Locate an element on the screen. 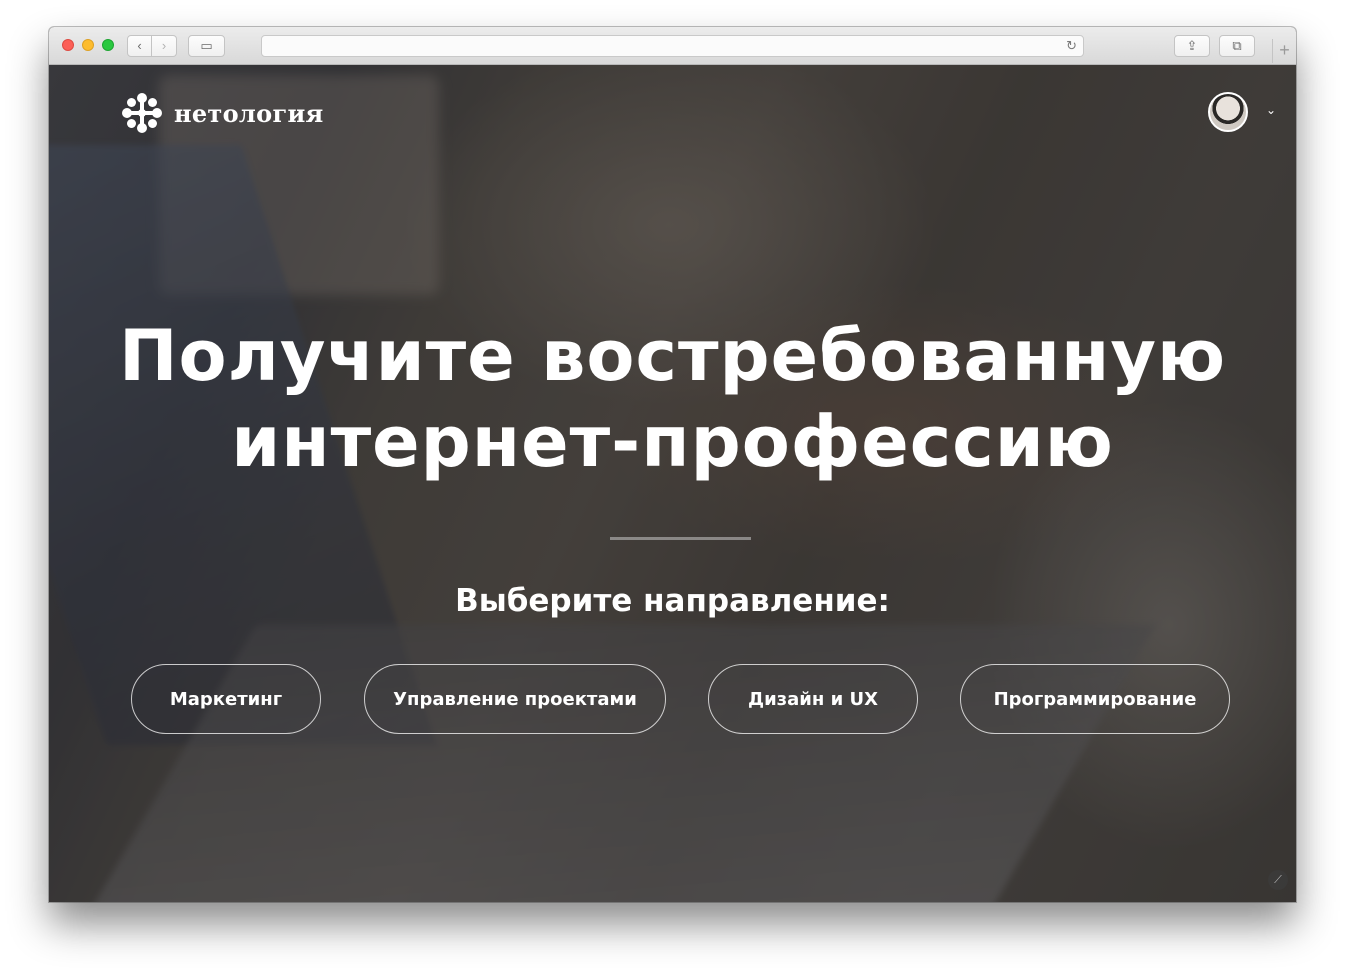  share-icon: ⇪ is located at coordinates (1192, 45).